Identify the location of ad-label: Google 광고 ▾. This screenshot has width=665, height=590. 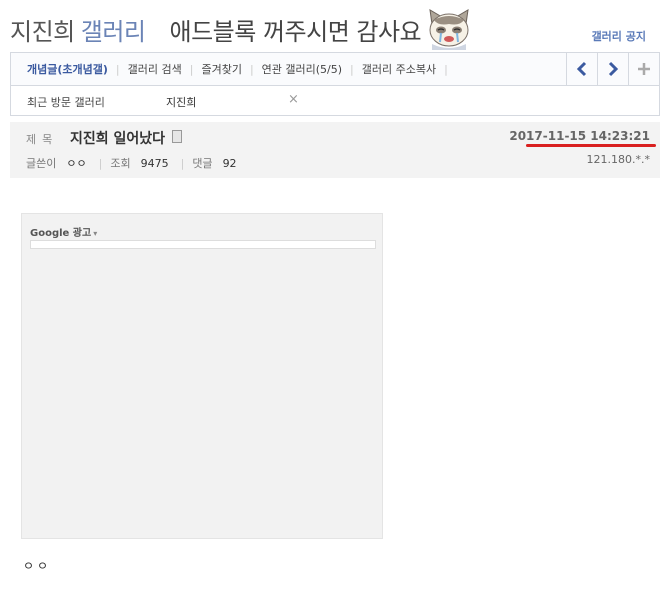
(63, 231).